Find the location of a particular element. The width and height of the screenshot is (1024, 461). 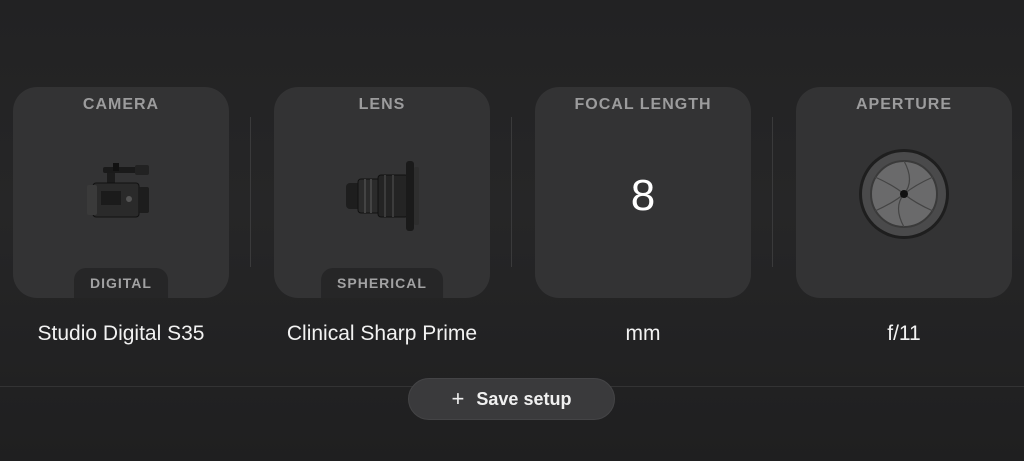

save-setup-label: Save setup is located at coordinates (524, 398).